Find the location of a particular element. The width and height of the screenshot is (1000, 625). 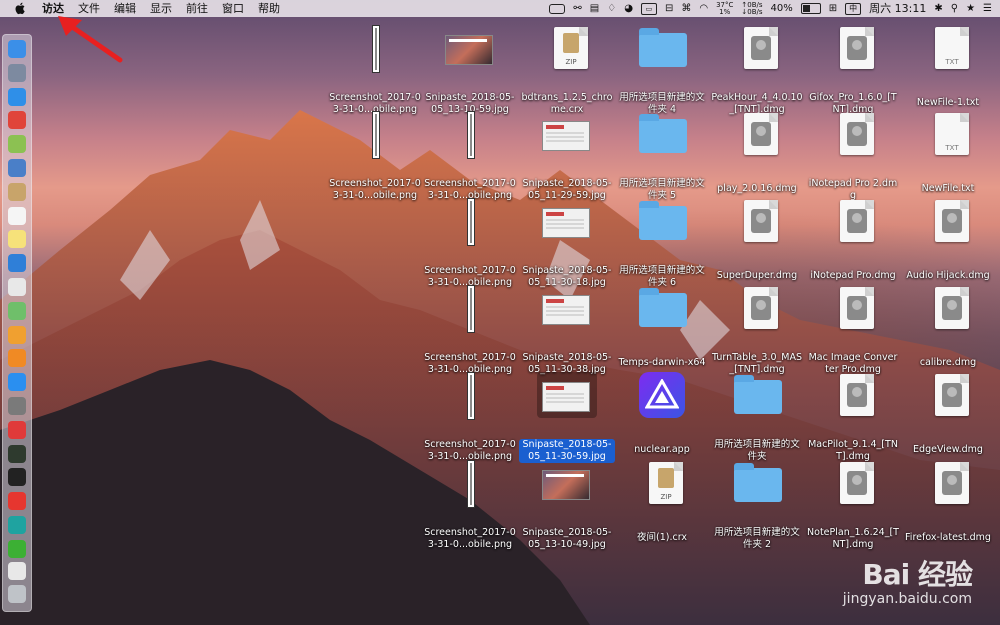

finder-icon is located at coordinates (17, 49).